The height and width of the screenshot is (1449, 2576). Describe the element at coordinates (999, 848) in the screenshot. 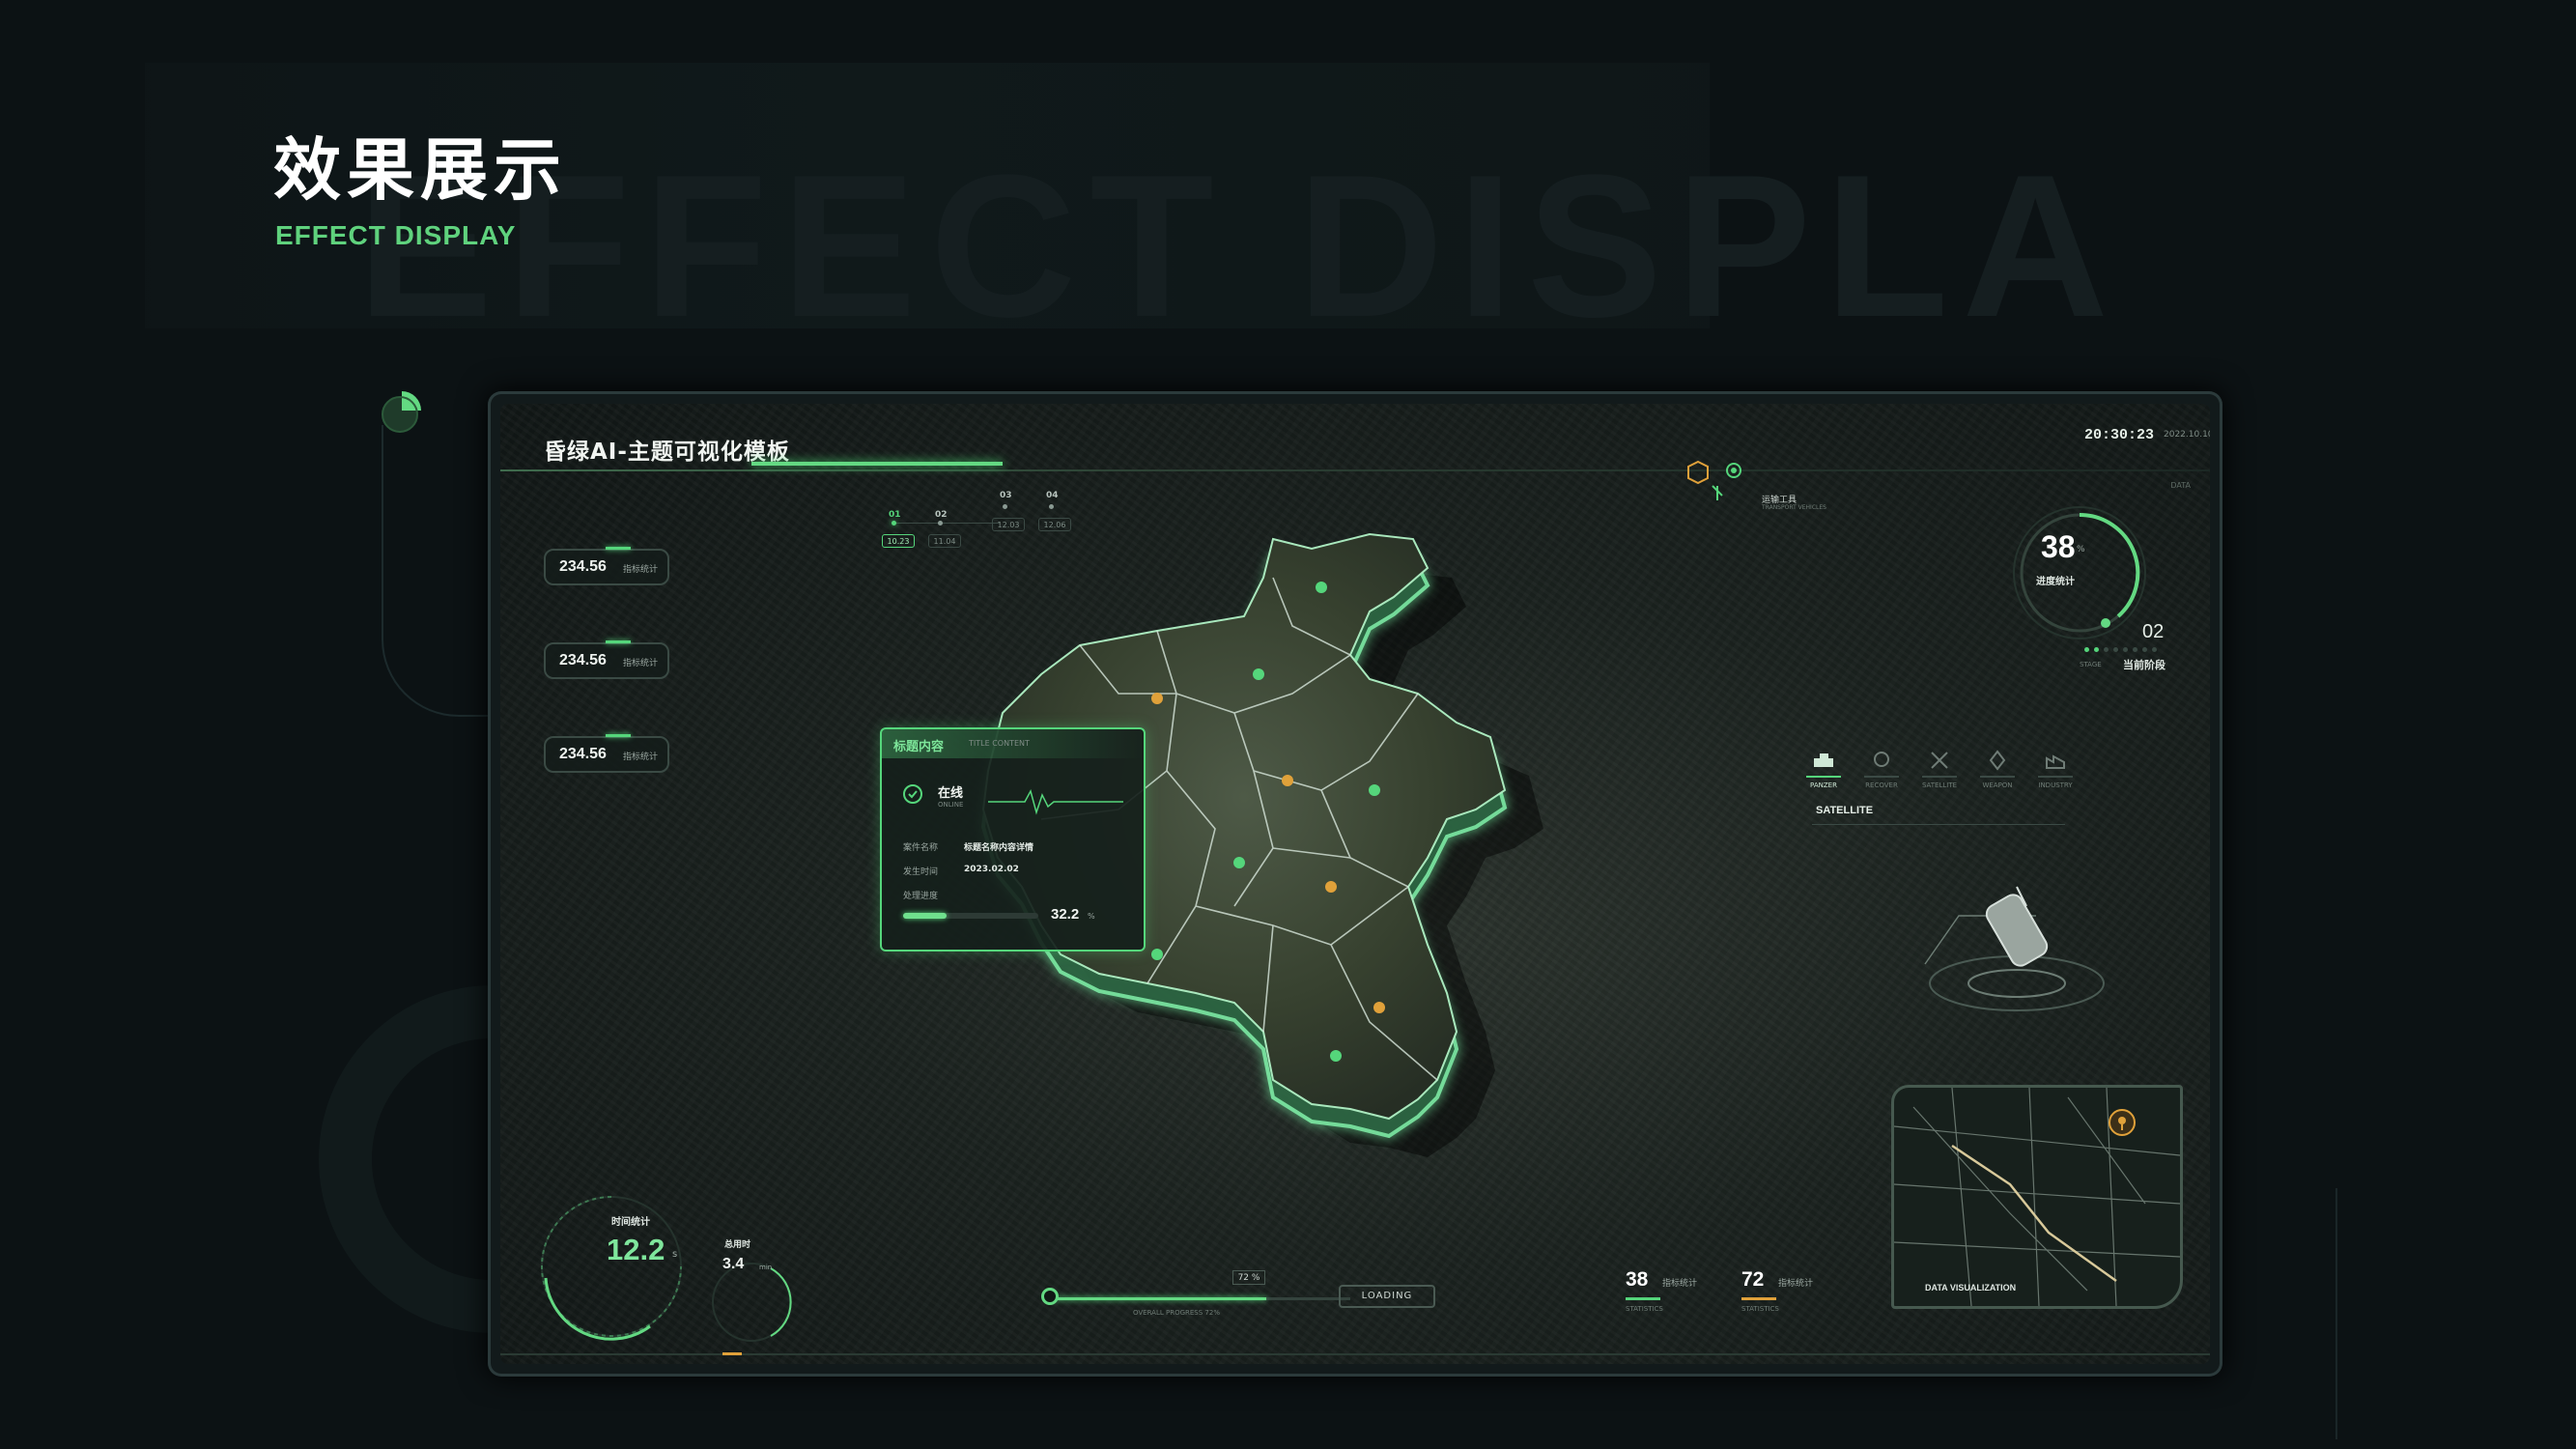

I see `row-value: 标题名称内容详情` at that location.